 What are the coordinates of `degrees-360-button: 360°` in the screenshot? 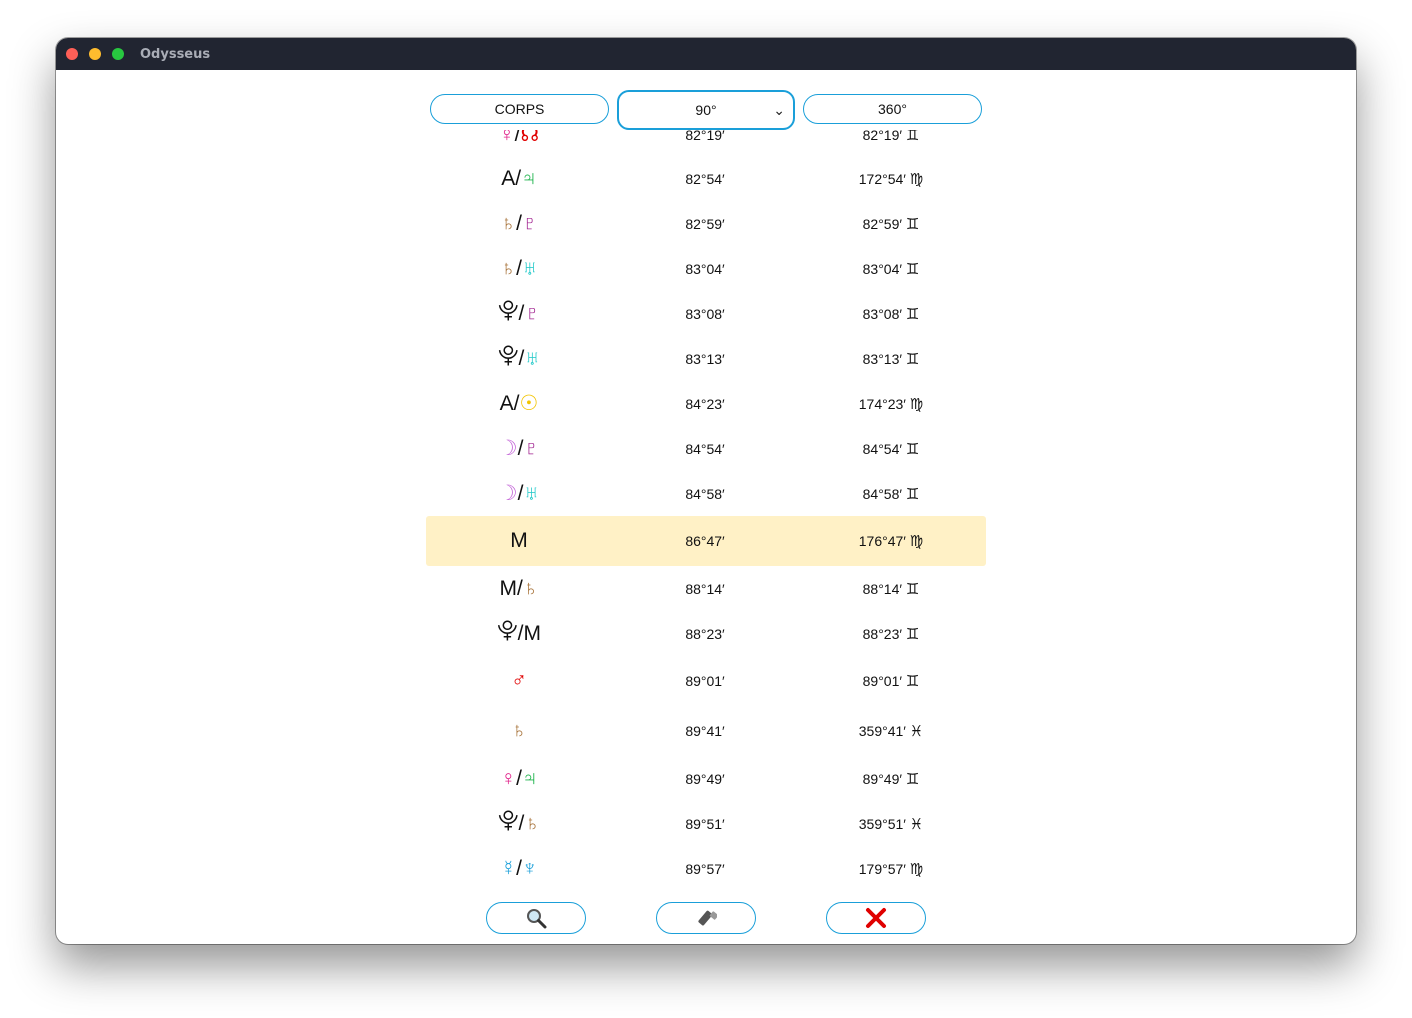 It's located at (892, 109).